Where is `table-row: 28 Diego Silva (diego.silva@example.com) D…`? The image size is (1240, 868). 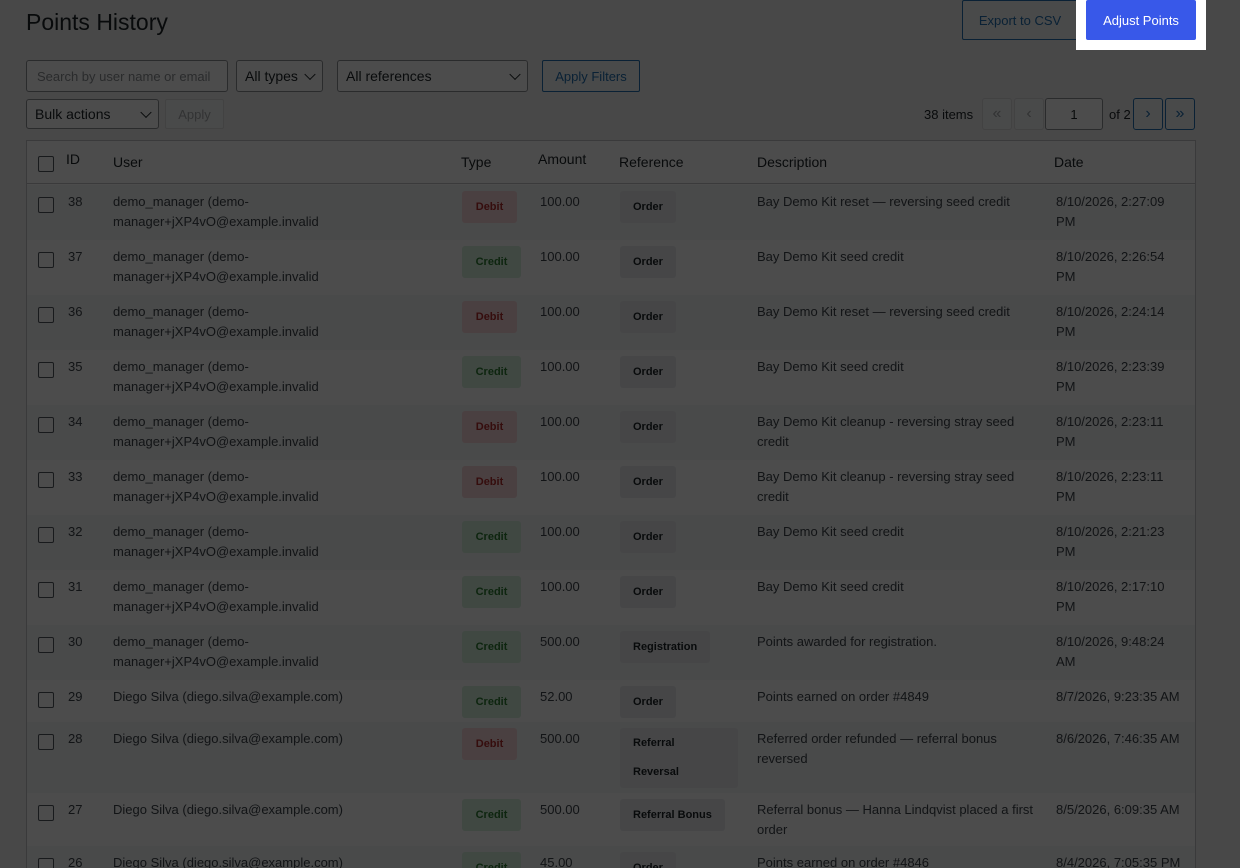
table-row: 28 Diego Silva (diego.silva@example.com) D… is located at coordinates (611, 757).